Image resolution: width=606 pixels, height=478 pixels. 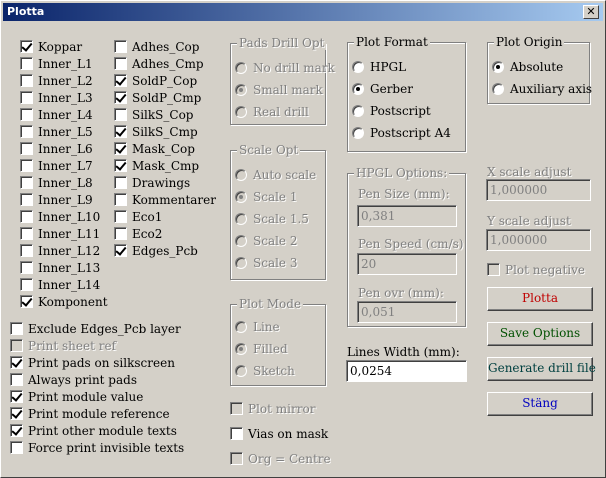 I want to click on checkbox-inner-l12: Inner_L12, so click(x=60, y=250).